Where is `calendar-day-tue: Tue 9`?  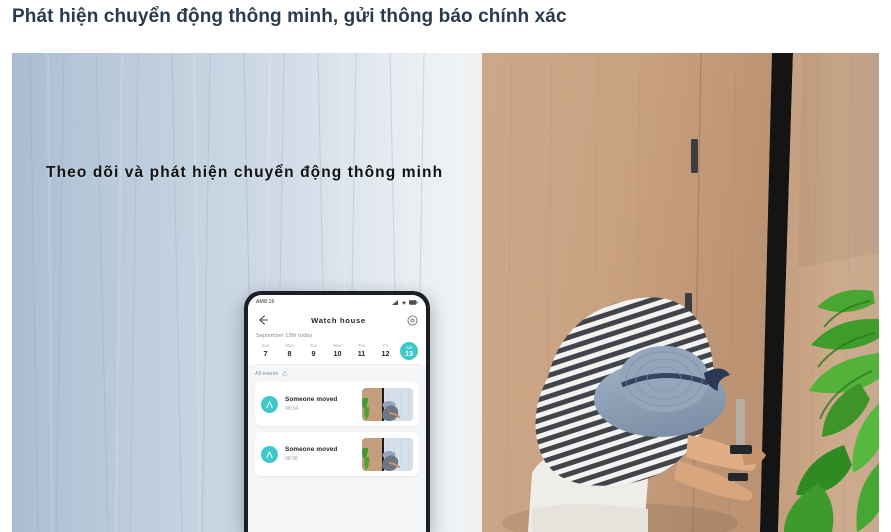 calendar-day-tue: Tue 9 is located at coordinates (313, 351).